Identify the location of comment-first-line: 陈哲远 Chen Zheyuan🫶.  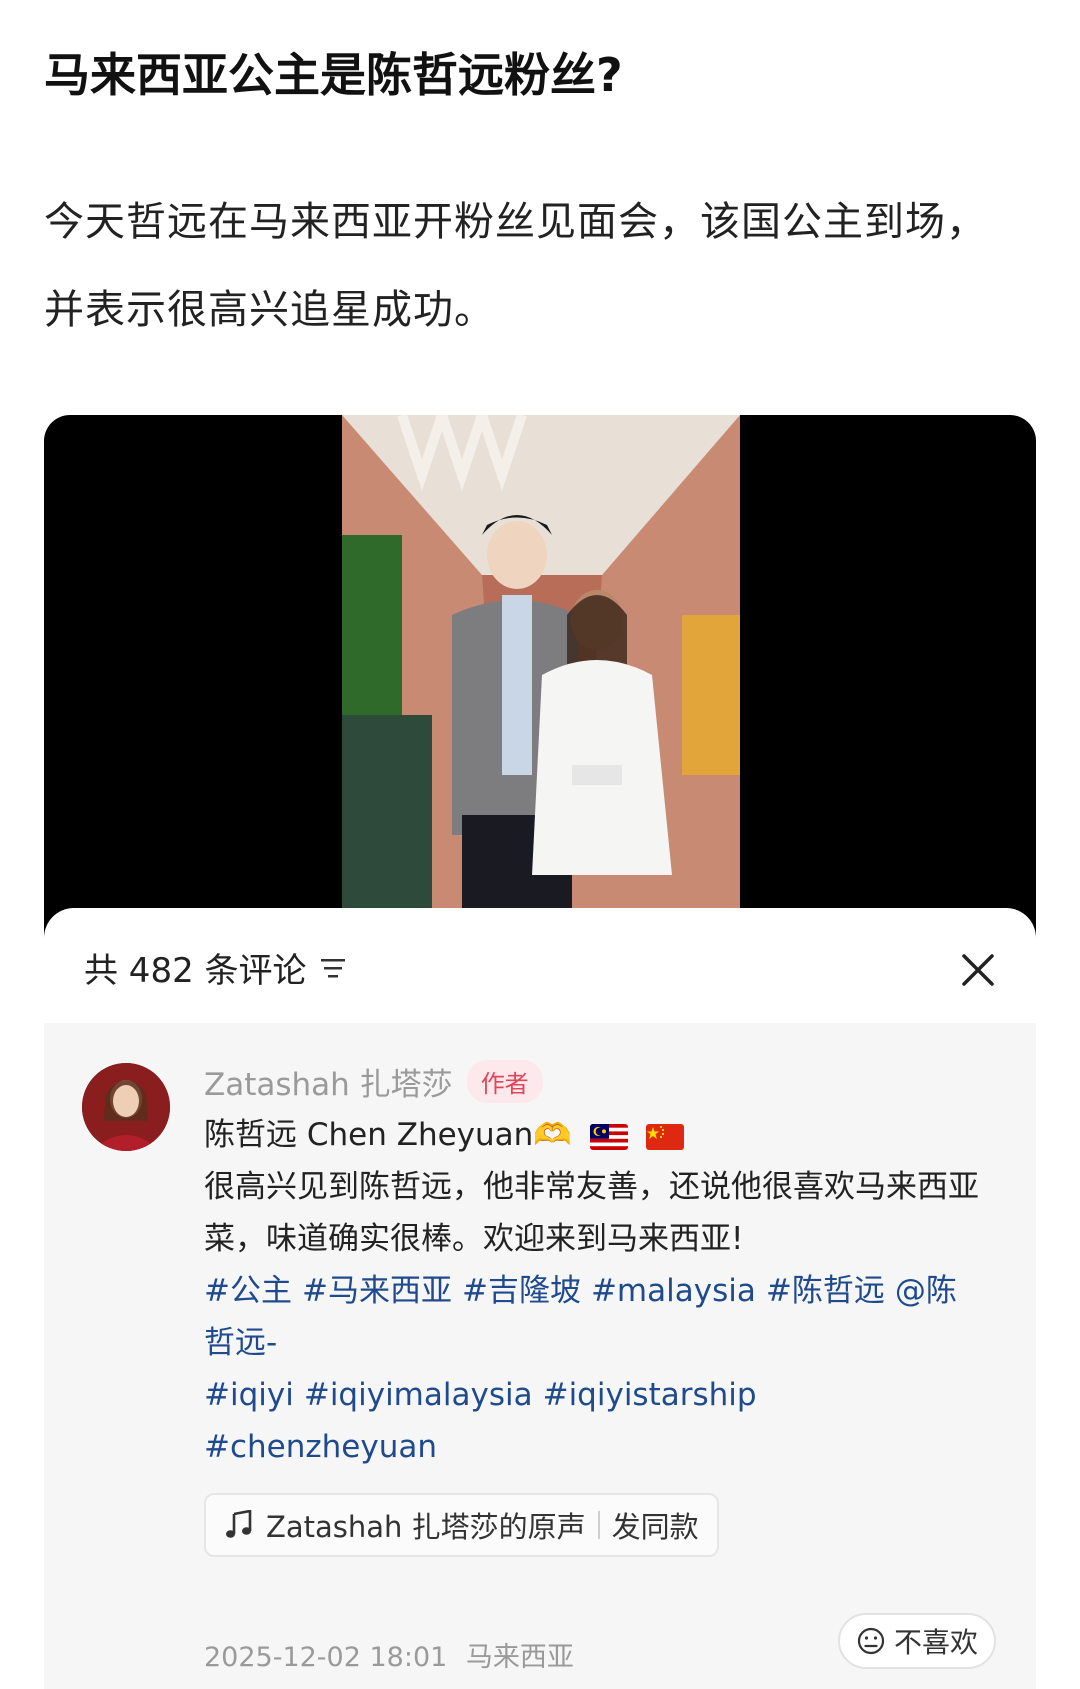
(594, 1135).